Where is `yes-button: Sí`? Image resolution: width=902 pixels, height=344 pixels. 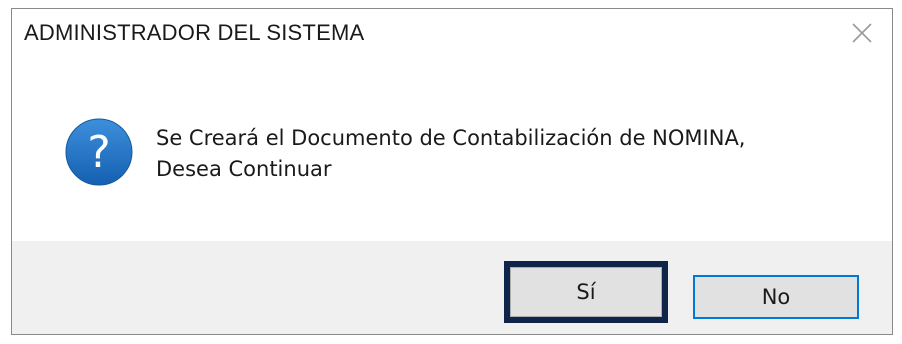 yes-button: Sí is located at coordinates (586, 292).